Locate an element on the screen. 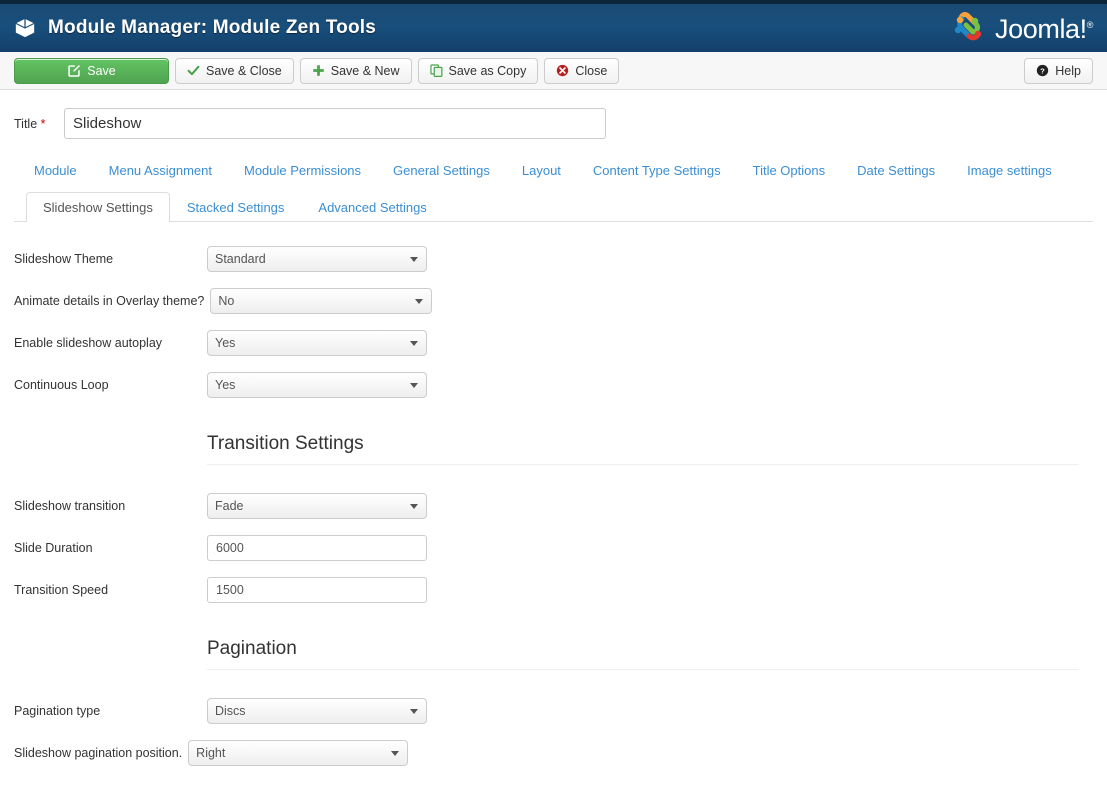 The image size is (1107, 802). transition-speed-input is located at coordinates (317, 590).